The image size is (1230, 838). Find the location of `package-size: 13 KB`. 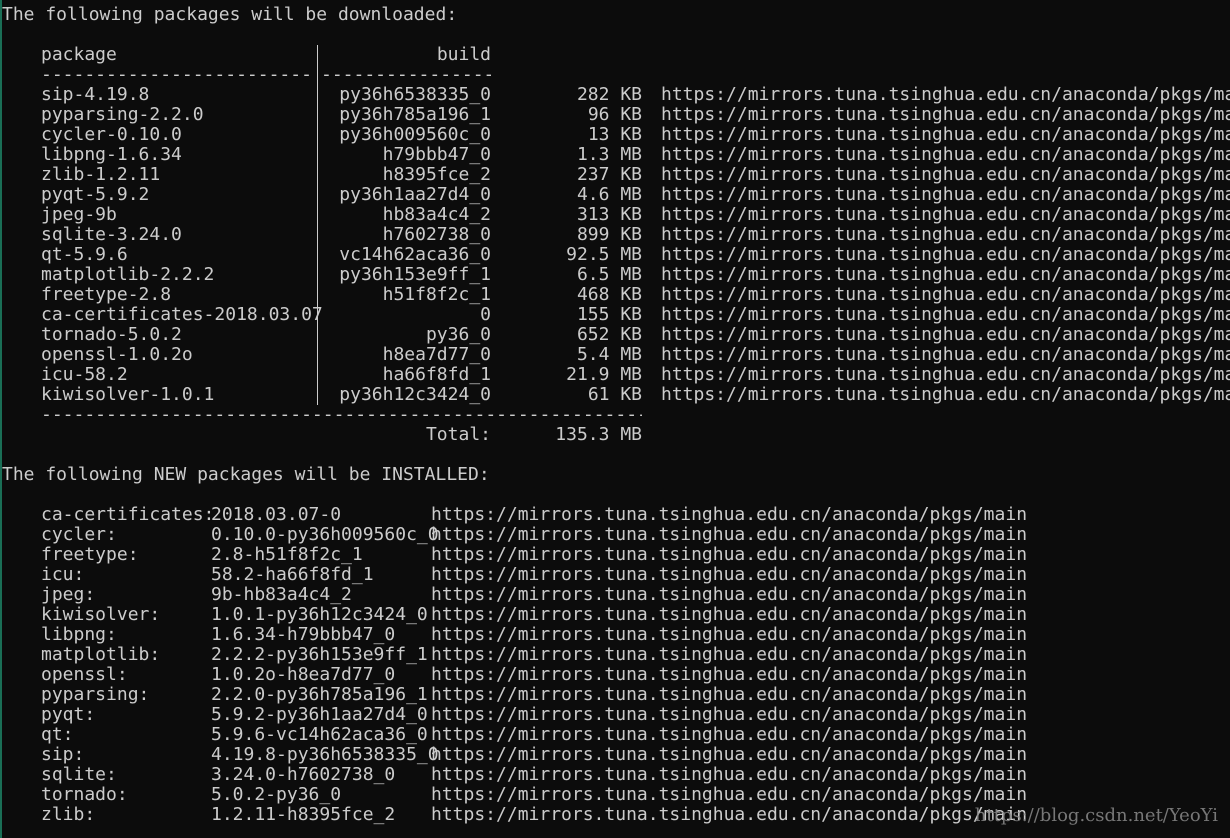

package-size: 13 KB is located at coordinates (614, 134).